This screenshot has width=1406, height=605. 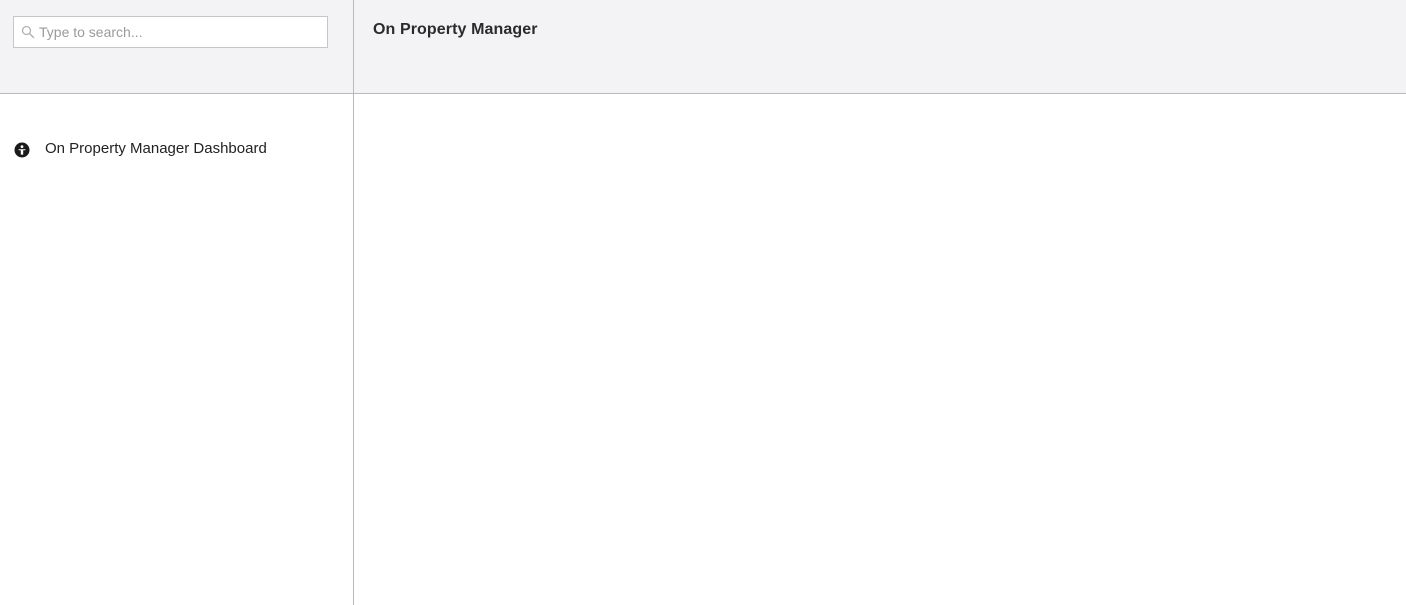 I want to click on info-person-icon, so click(x=22, y=150).